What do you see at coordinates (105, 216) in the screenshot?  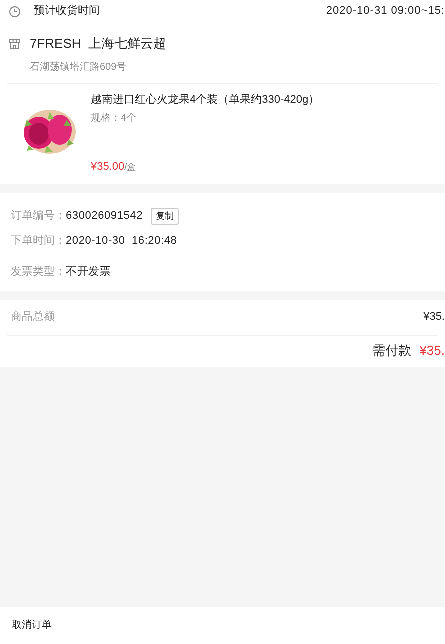 I see `info-value: 630026091542` at bounding box center [105, 216].